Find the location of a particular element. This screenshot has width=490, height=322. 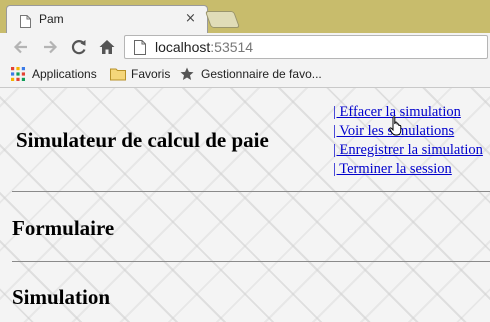

url-host: localhost is located at coordinates (183, 47).